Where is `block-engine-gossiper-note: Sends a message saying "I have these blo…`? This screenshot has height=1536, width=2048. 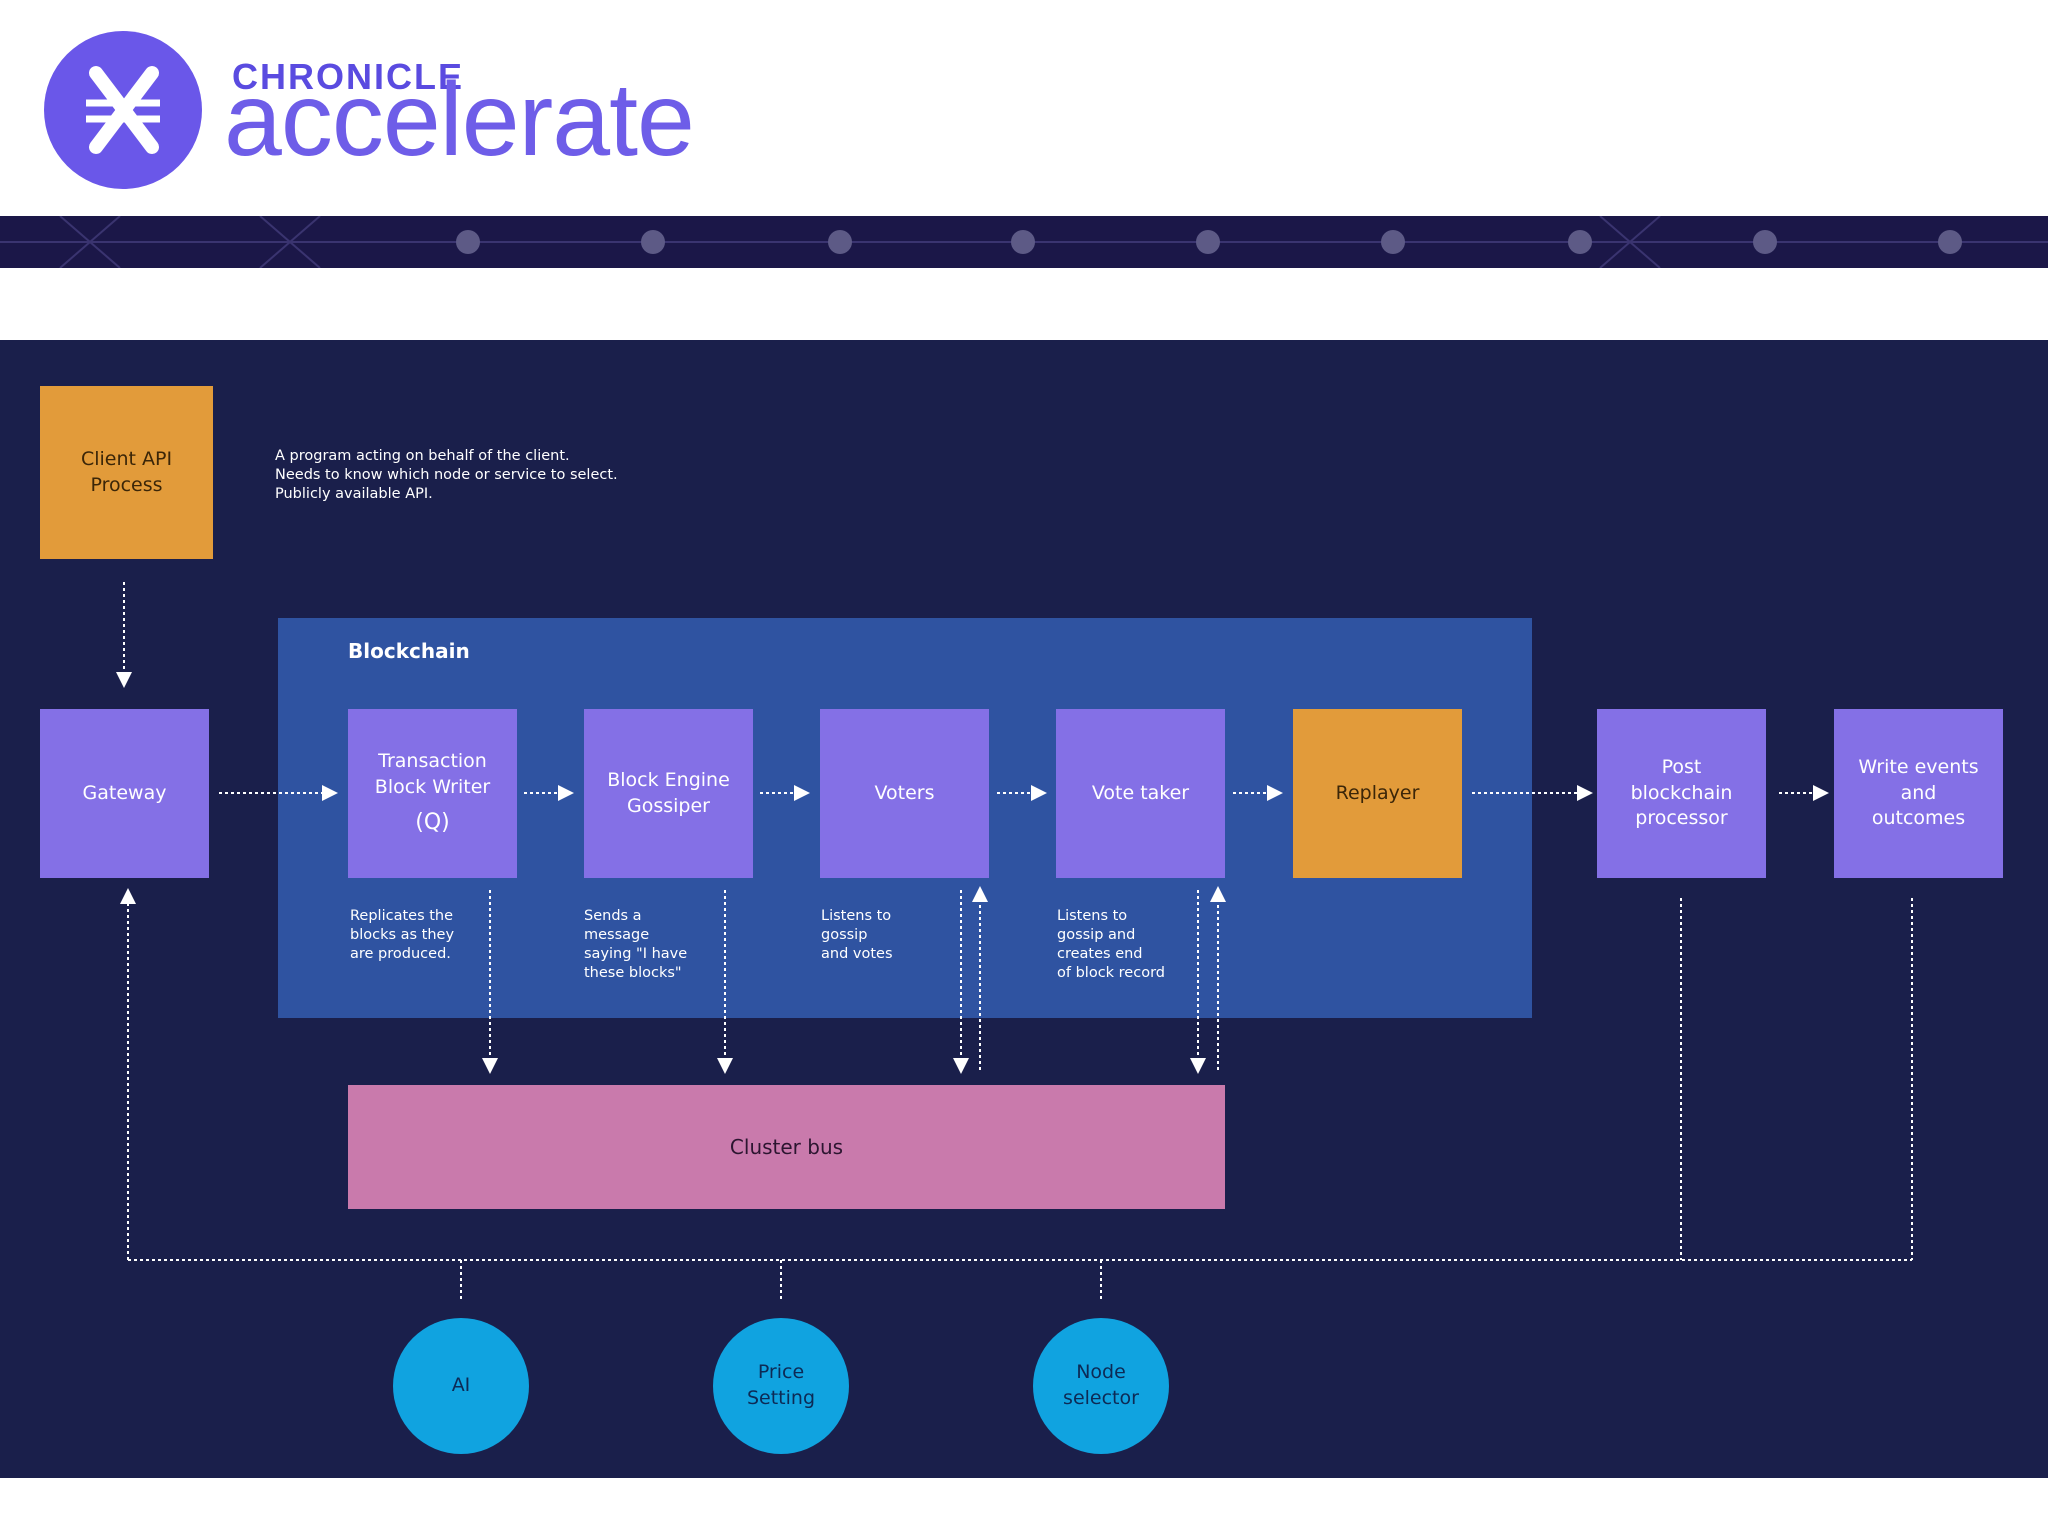
block-engine-gossiper-note: Sends a message saying "I have these blo… is located at coordinates (636, 944).